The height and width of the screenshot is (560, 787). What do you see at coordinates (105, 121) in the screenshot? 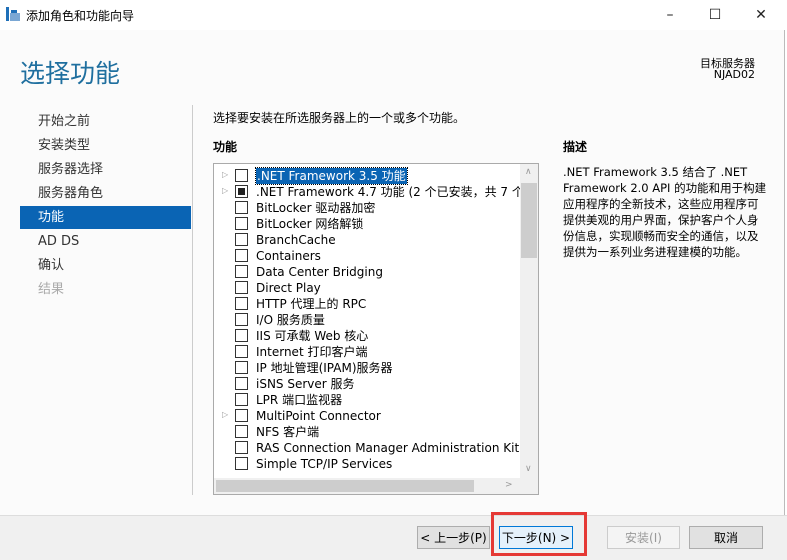
I see `nav-step: 开始之前` at bounding box center [105, 121].